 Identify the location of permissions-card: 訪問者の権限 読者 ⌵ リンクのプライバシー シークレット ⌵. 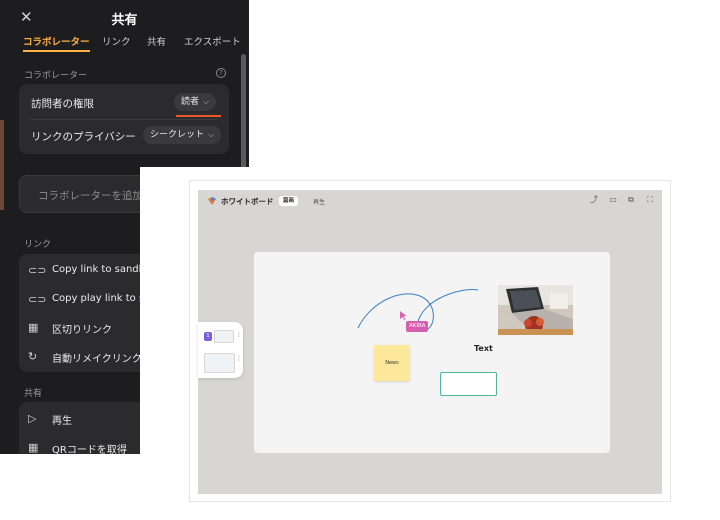
(124, 119).